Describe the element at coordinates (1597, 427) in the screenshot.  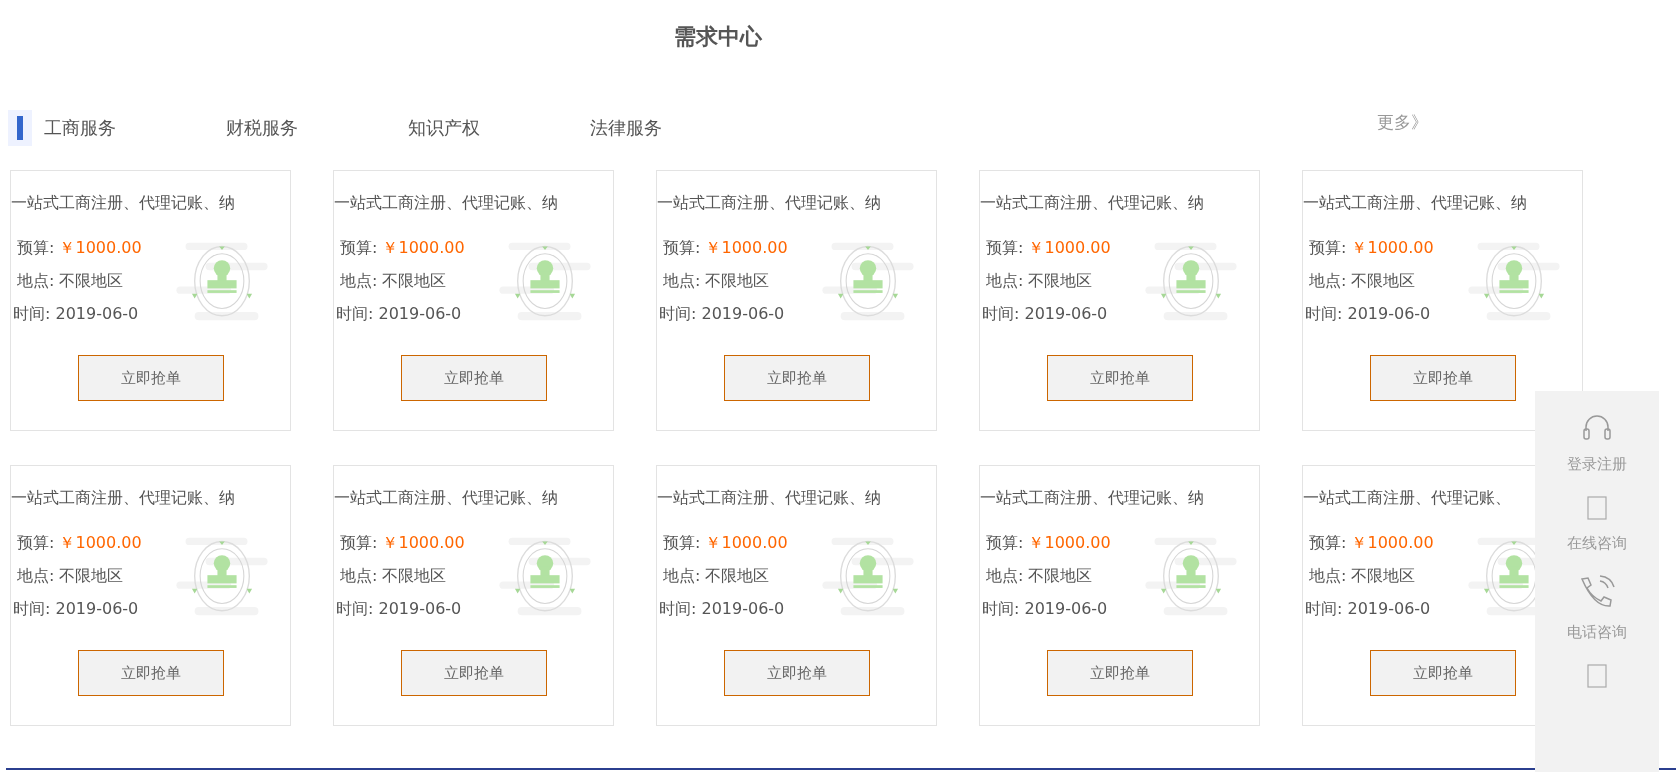
I see `headset-icon` at that location.